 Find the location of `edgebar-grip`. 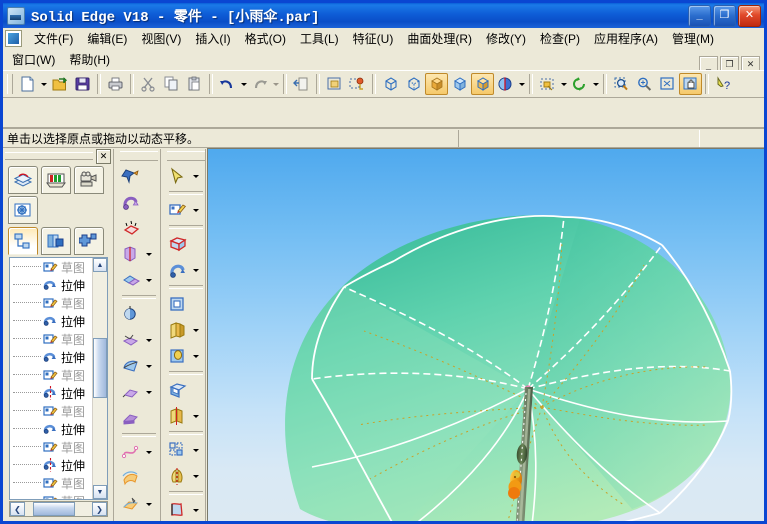

edgebar-grip is located at coordinates (49, 156).